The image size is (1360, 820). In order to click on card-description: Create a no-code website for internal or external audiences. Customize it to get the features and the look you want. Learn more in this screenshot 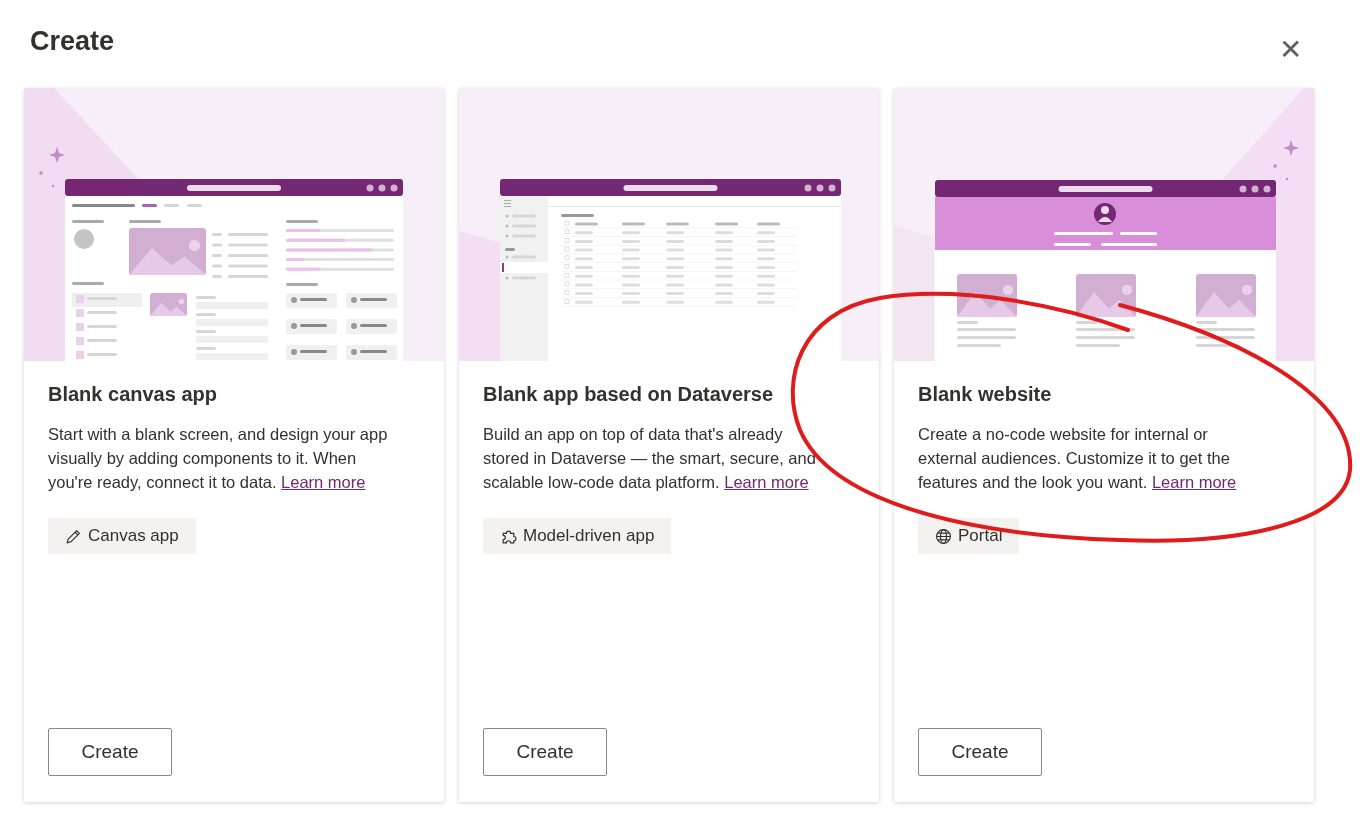, I will do `click(1078, 458)`.